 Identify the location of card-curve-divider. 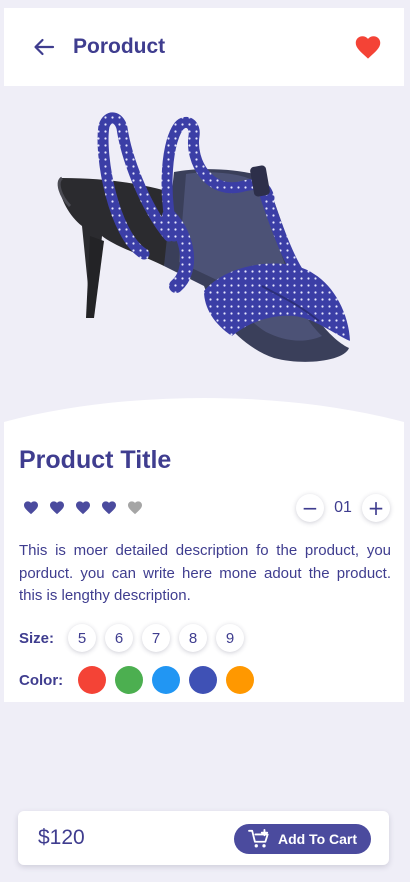
(204, 408).